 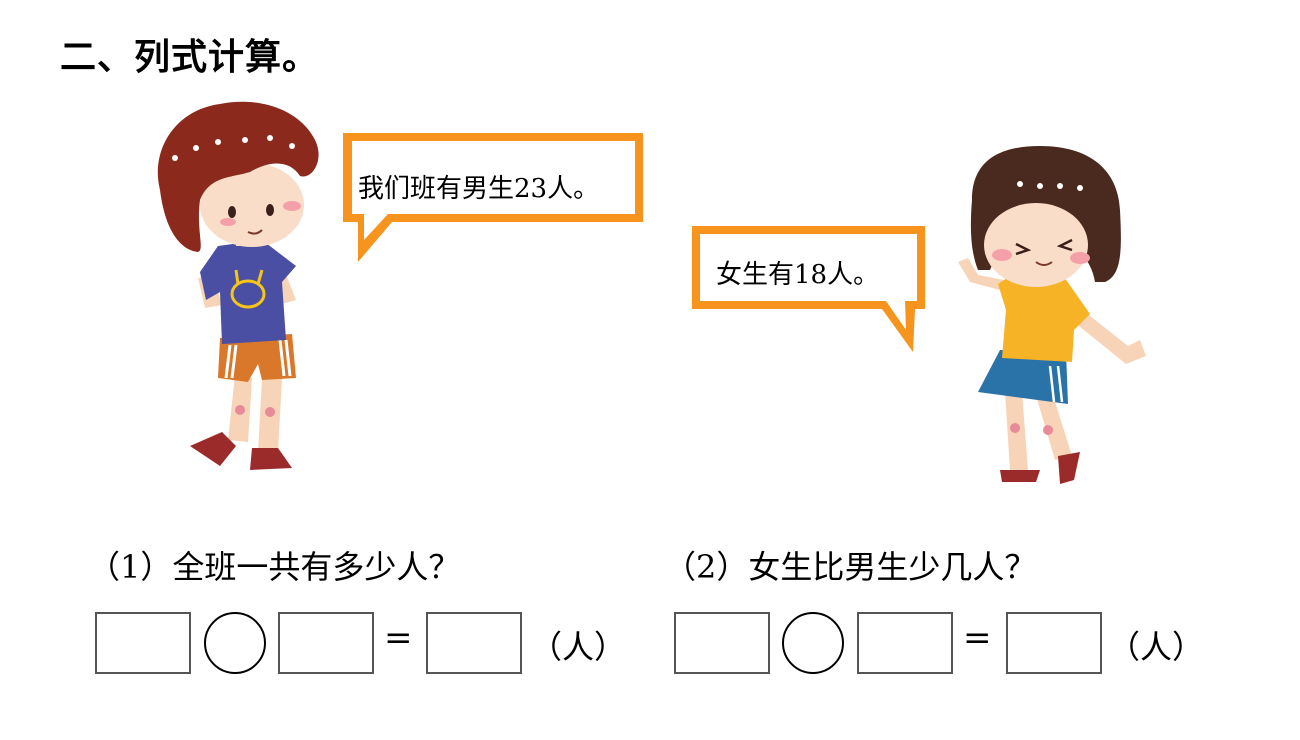 I want to click on unit-label-2: （人）, so click(x=1156, y=647).